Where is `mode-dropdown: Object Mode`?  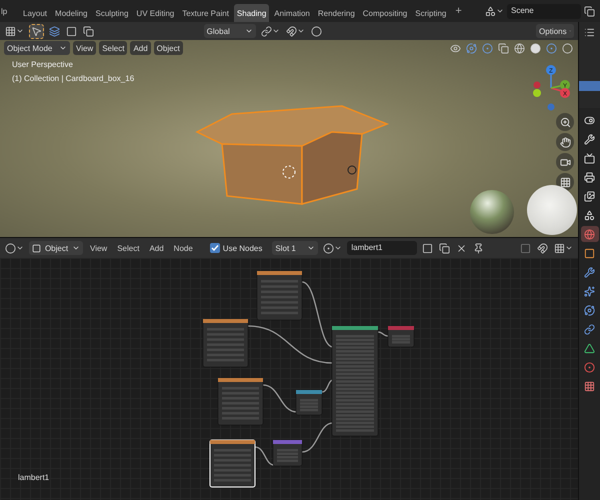
mode-dropdown: Object Mode is located at coordinates (37, 48).